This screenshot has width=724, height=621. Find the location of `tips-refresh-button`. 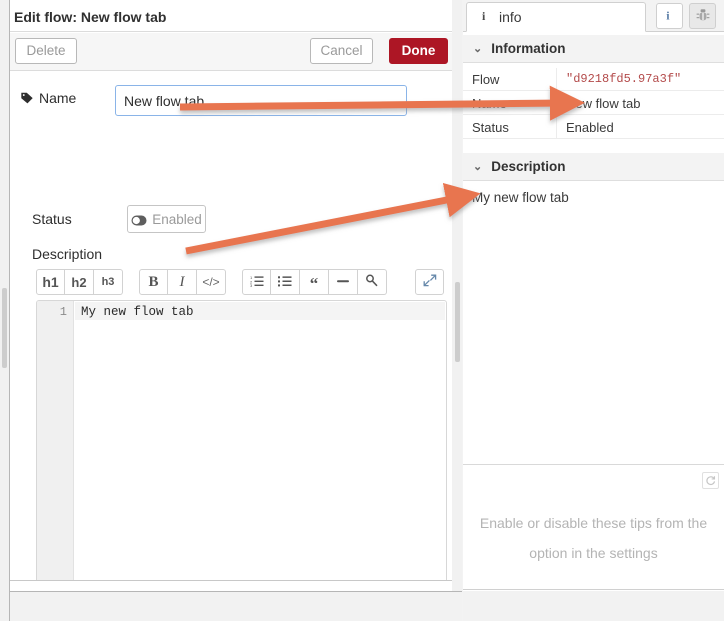

tips-refresh-button is located at coordinates (710, 480).